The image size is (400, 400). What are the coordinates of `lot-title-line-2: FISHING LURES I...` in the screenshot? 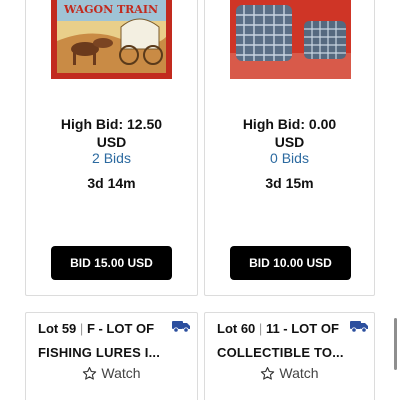 It's located at (99, 353).